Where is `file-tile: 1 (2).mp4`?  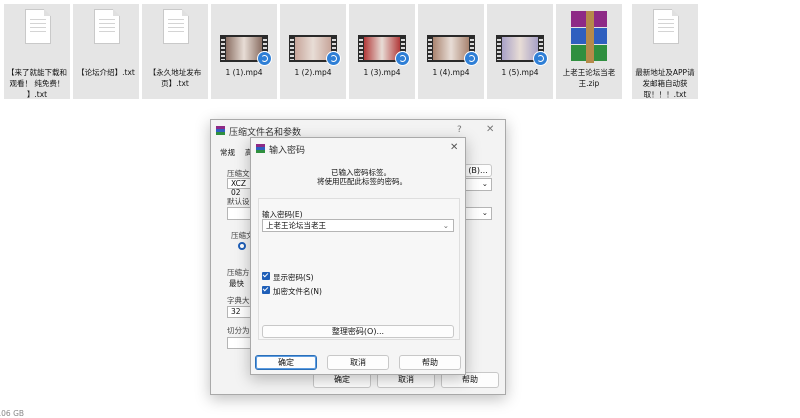 file-tile: 1 (2).mp4 is located at coordinates (313, 51).